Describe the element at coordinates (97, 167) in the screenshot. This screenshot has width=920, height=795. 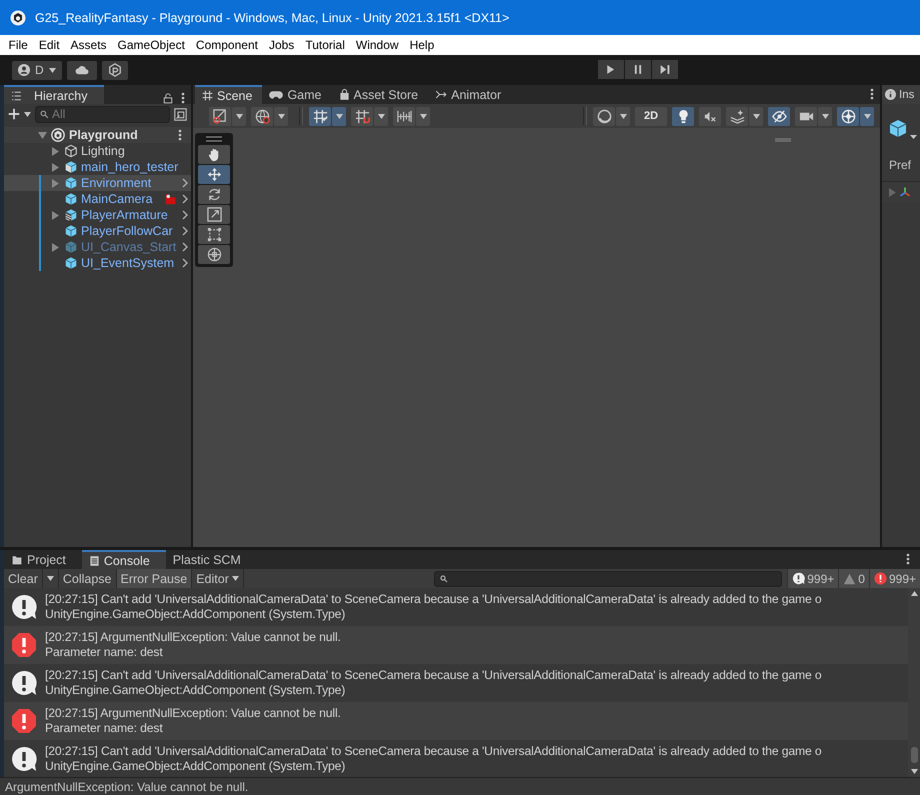
I see `hierarchy-item: main_hero_tester` at that location.